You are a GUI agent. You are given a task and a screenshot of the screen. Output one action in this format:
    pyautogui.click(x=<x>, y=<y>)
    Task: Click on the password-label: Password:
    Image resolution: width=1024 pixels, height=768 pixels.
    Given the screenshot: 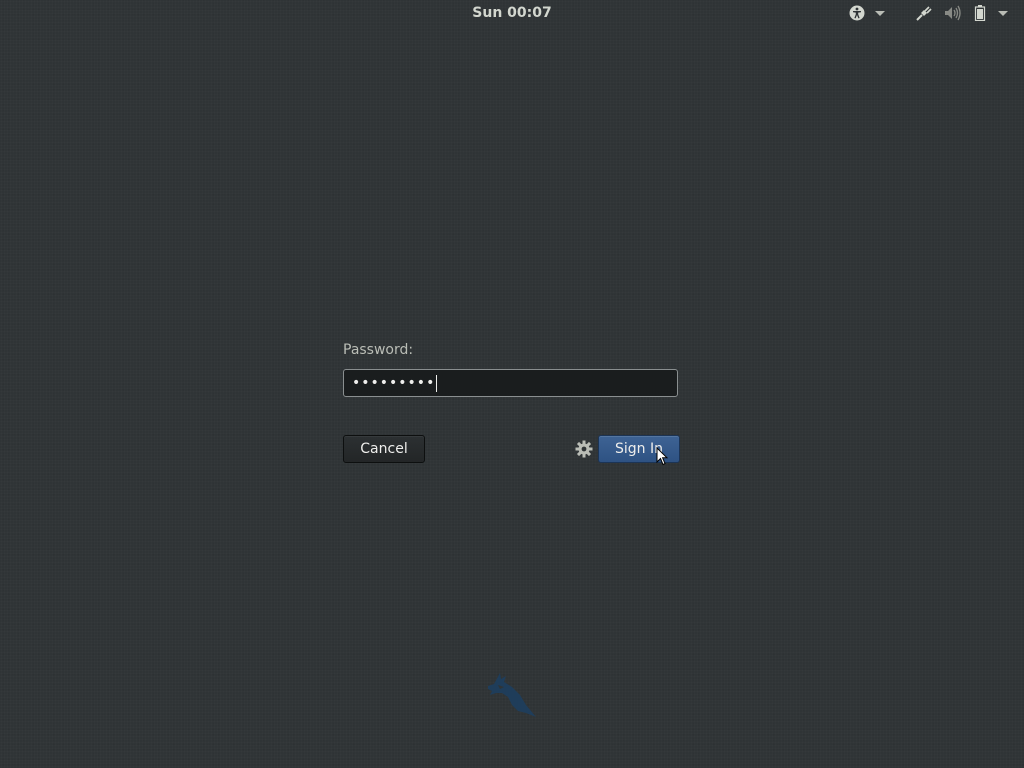 What is the action you would take?
    pyautogui.click(x=378, y=350)
    